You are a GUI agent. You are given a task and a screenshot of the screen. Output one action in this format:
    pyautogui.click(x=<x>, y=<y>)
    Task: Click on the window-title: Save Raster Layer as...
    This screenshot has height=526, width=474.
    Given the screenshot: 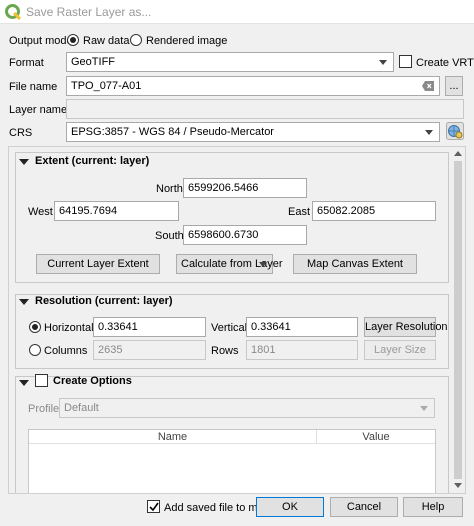 What is the action you would take?
    pyautogui.click(x=89, y=12)
    